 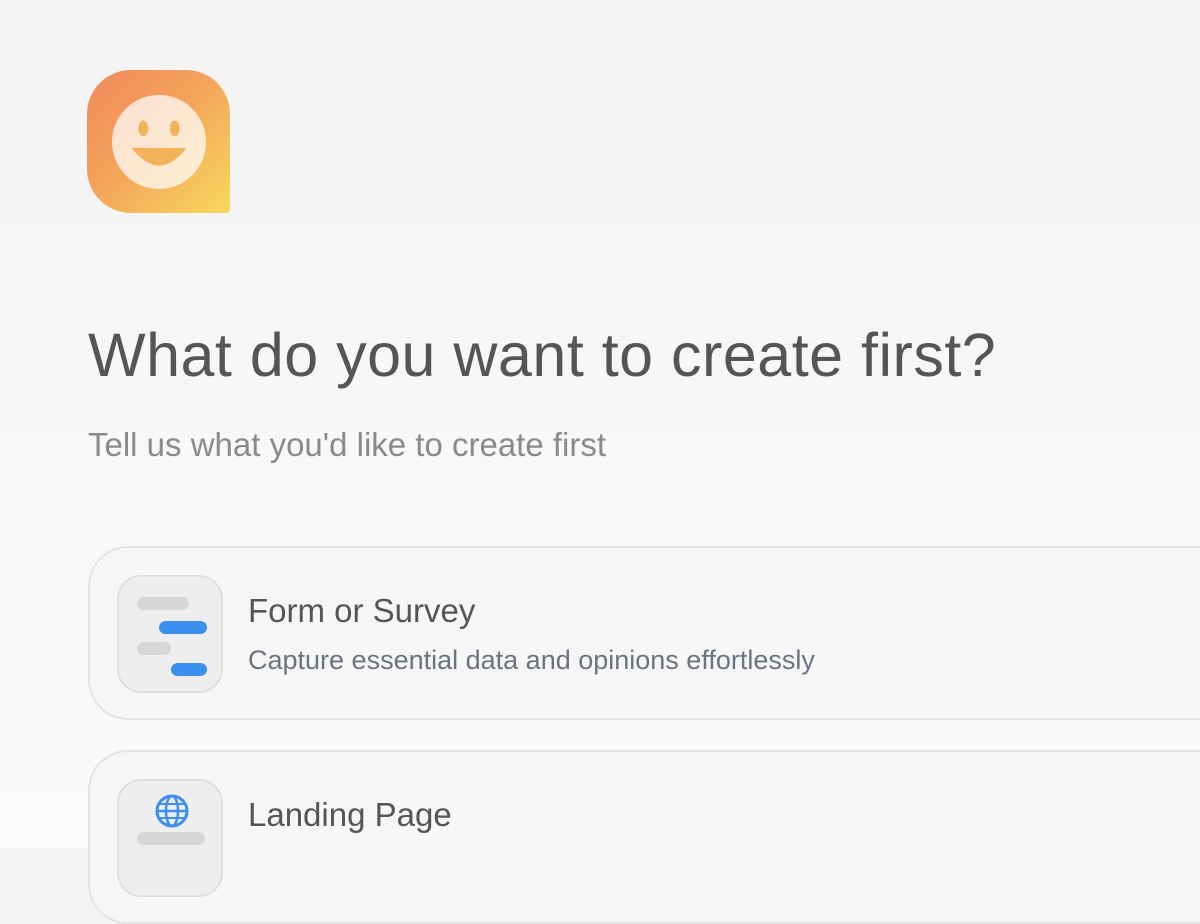 I want to click on smiley-face-icon, so click(x=158, y=141).